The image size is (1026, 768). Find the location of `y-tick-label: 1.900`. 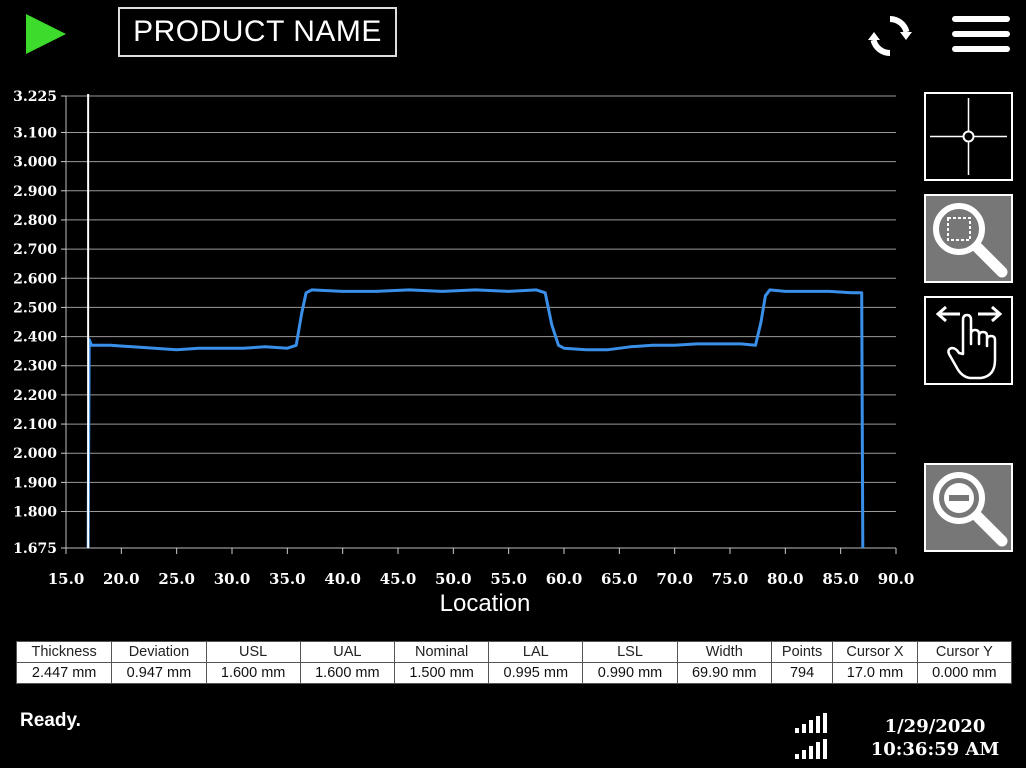

y-tick-label: 1.900 is located at coordinates (35, 483).